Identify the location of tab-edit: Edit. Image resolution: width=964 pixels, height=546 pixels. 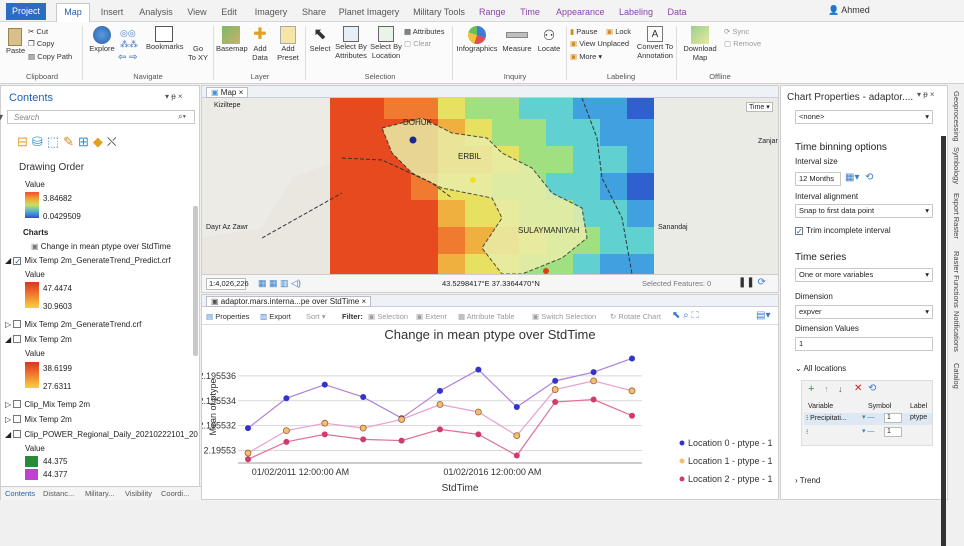
(229, 12).